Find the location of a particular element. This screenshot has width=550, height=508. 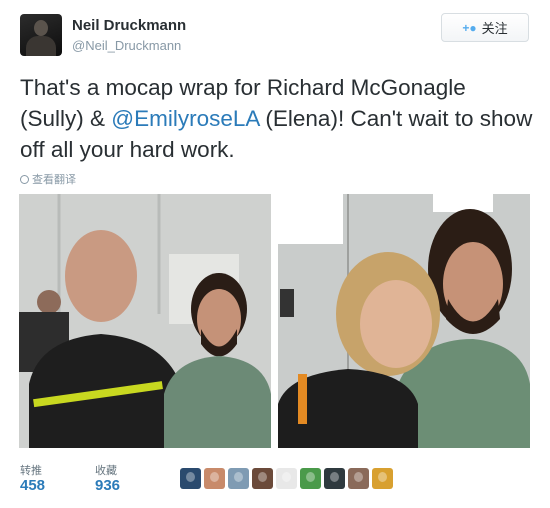

translate-label: 查看翻译 is located at coordinates (54, 180).